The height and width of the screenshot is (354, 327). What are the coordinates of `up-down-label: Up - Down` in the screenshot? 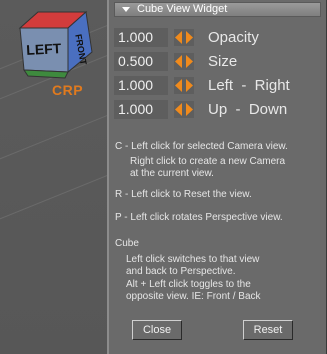 It's located at (248, 109).